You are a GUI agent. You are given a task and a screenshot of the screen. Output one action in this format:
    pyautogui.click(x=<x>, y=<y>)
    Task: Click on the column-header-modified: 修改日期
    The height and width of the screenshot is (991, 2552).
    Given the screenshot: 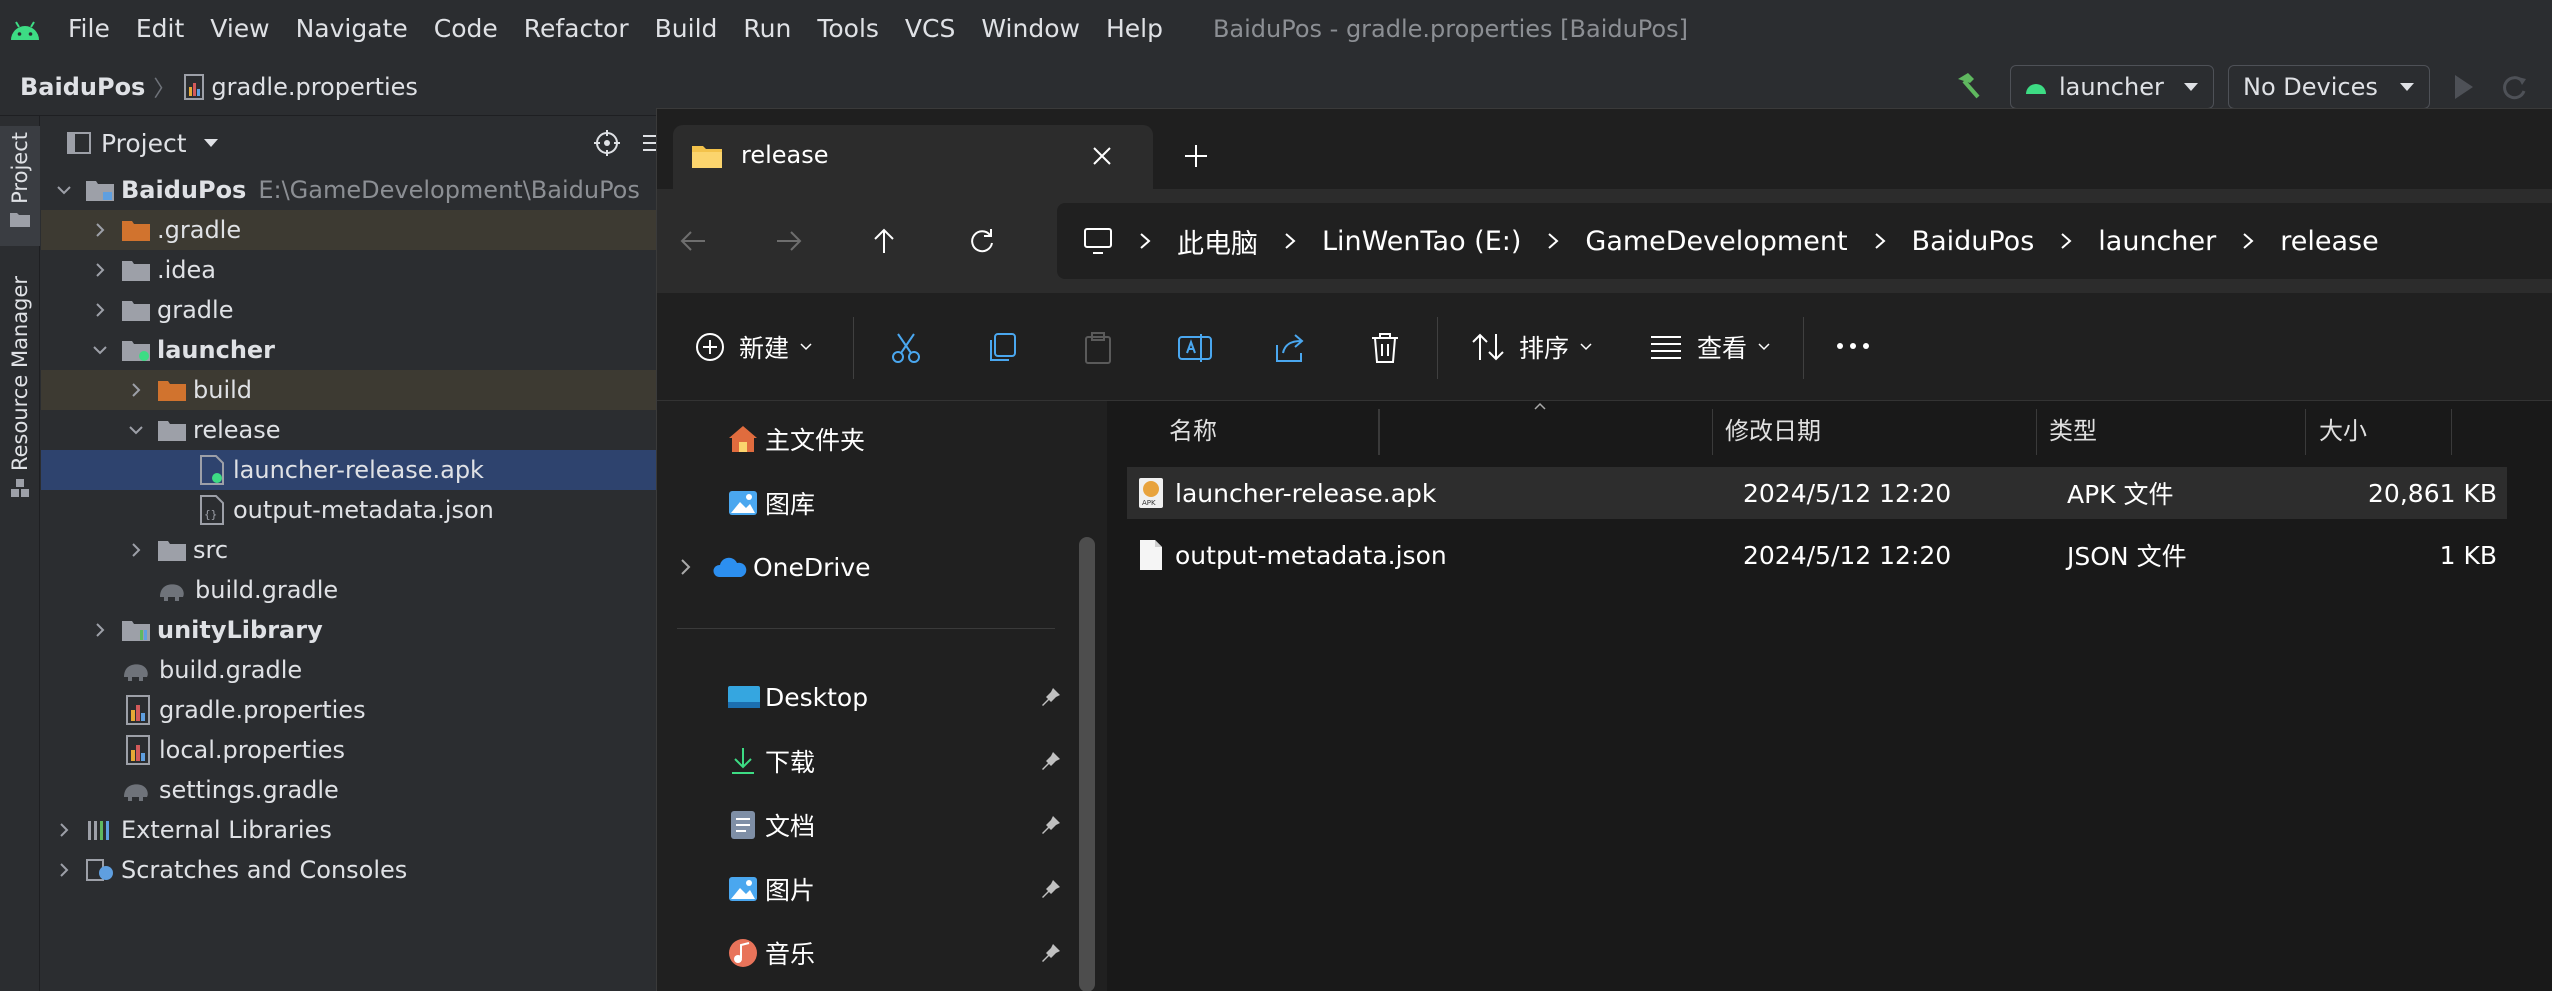 What is the action you would take?
    pyautogui.click(x=1773, y=428)
    